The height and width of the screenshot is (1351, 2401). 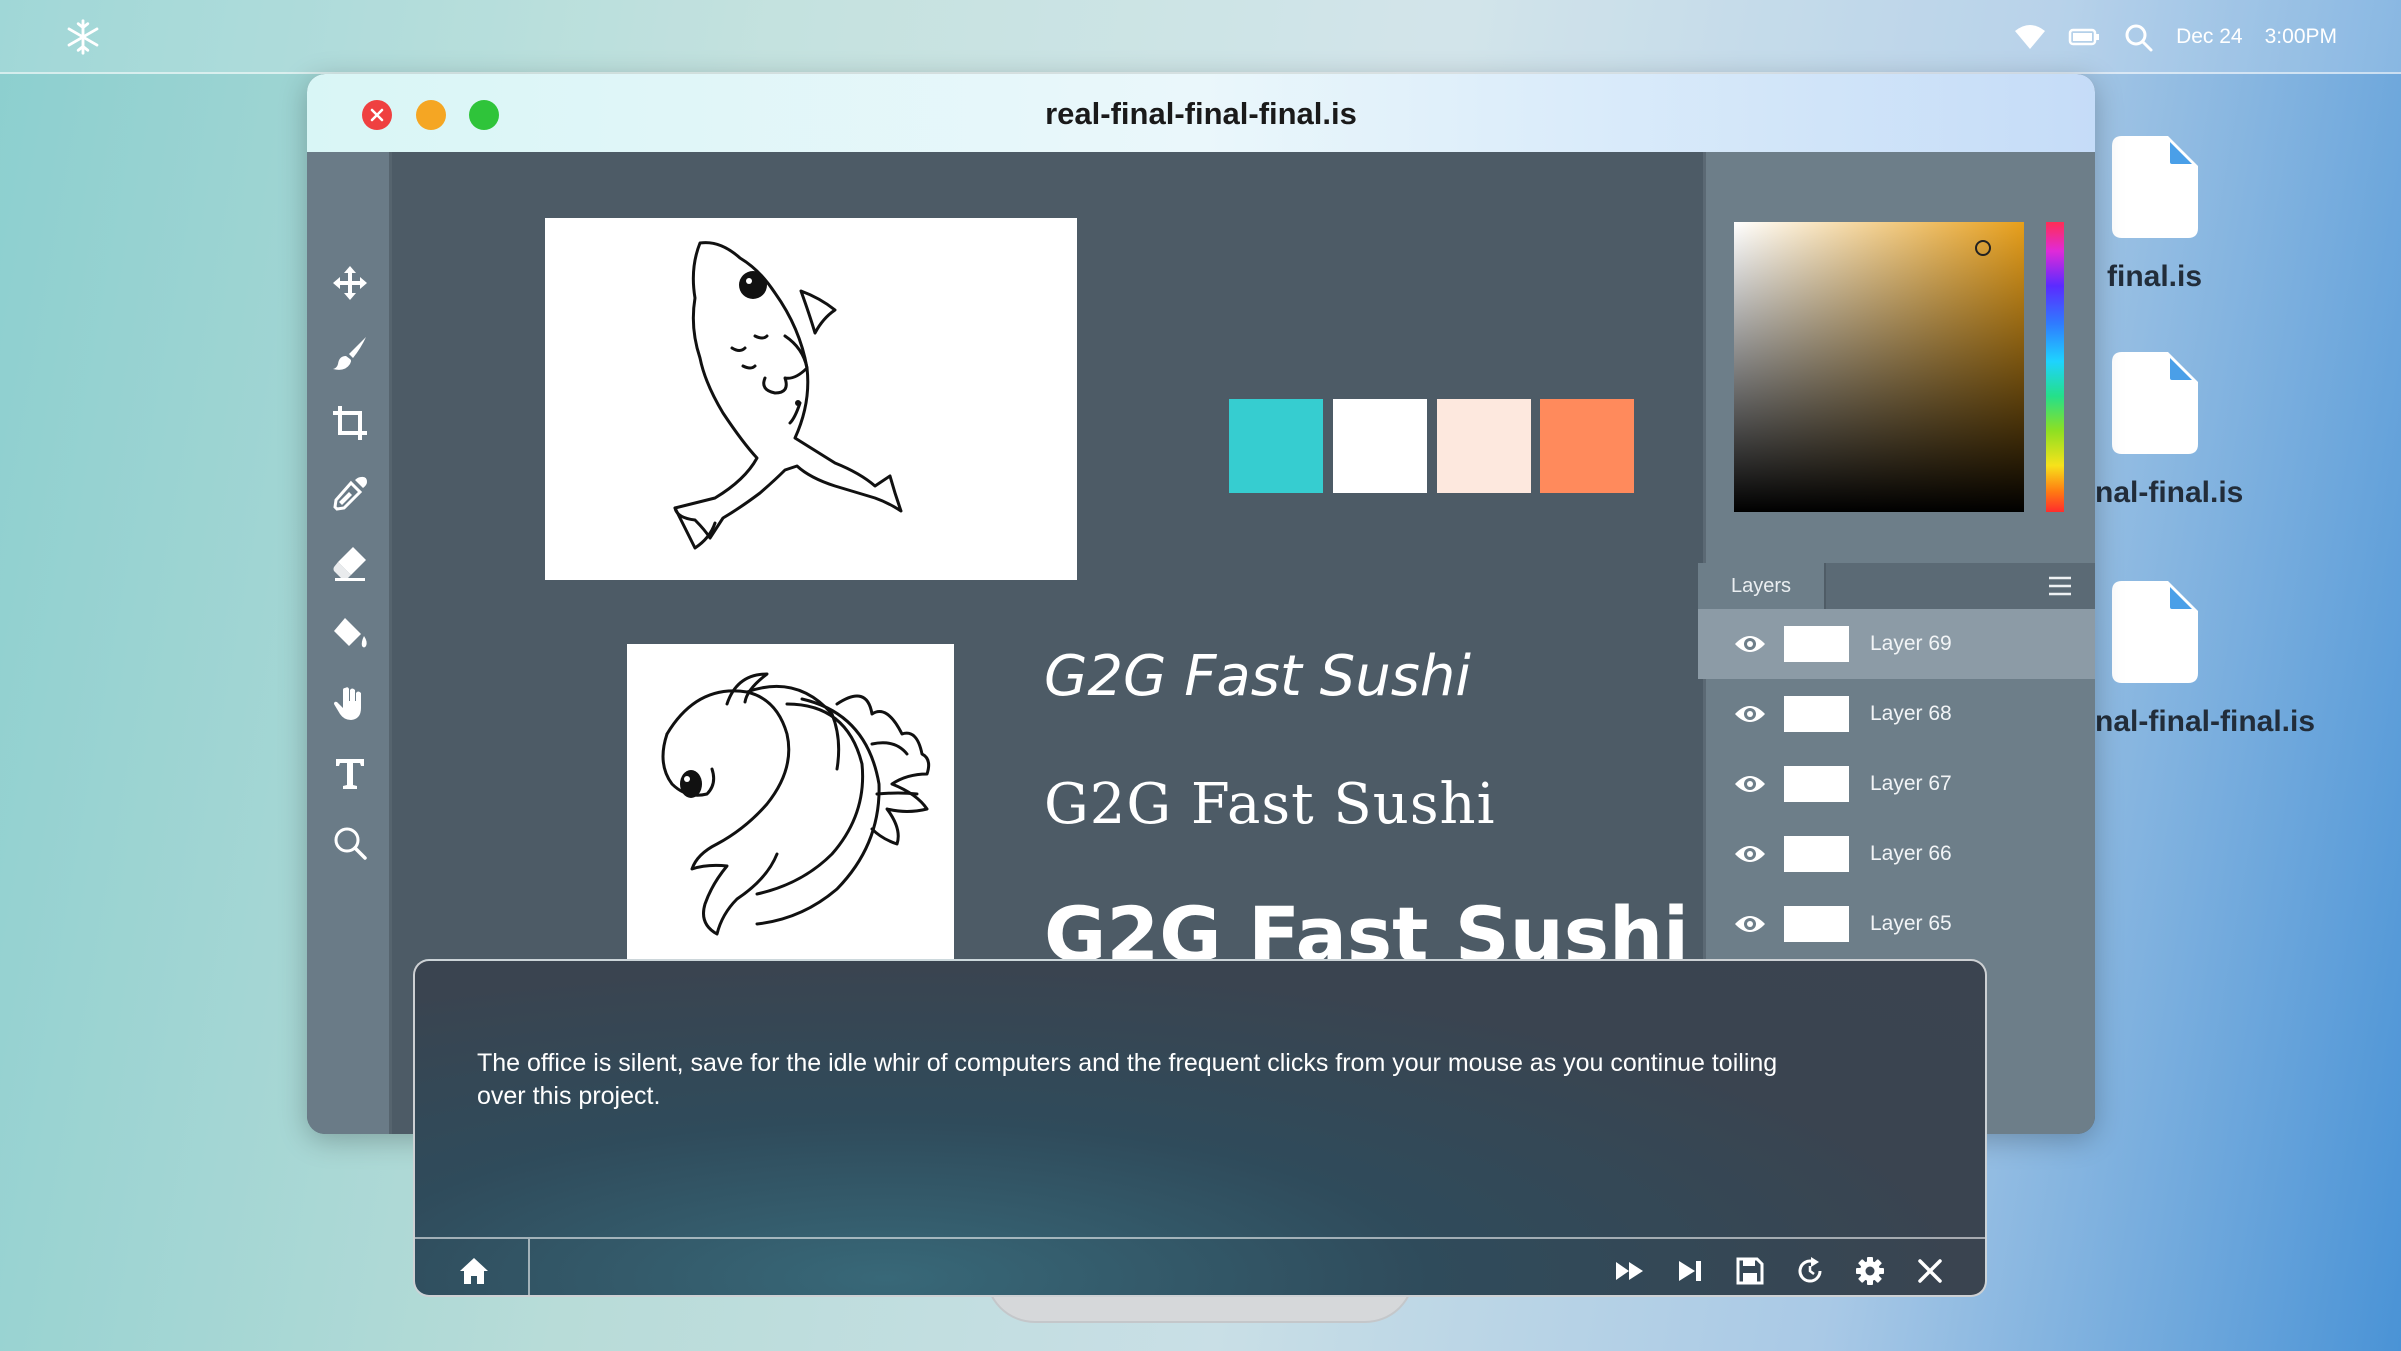 I want to click on dialogue-controls, so click(x=1200, y=1266).